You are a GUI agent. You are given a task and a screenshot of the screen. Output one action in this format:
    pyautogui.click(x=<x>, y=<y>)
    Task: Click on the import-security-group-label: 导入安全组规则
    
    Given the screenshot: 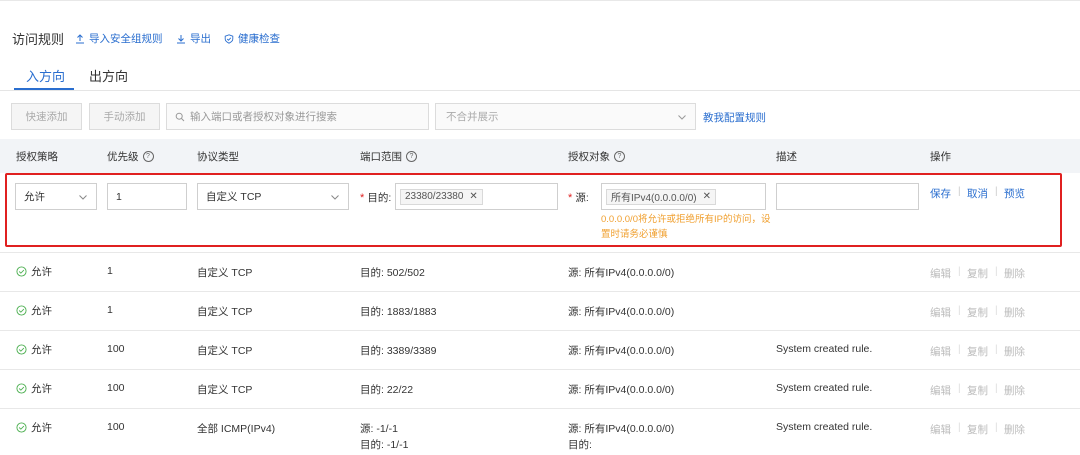 What is the action you would take?
    pyautogui.click(x=126, y=39)
    